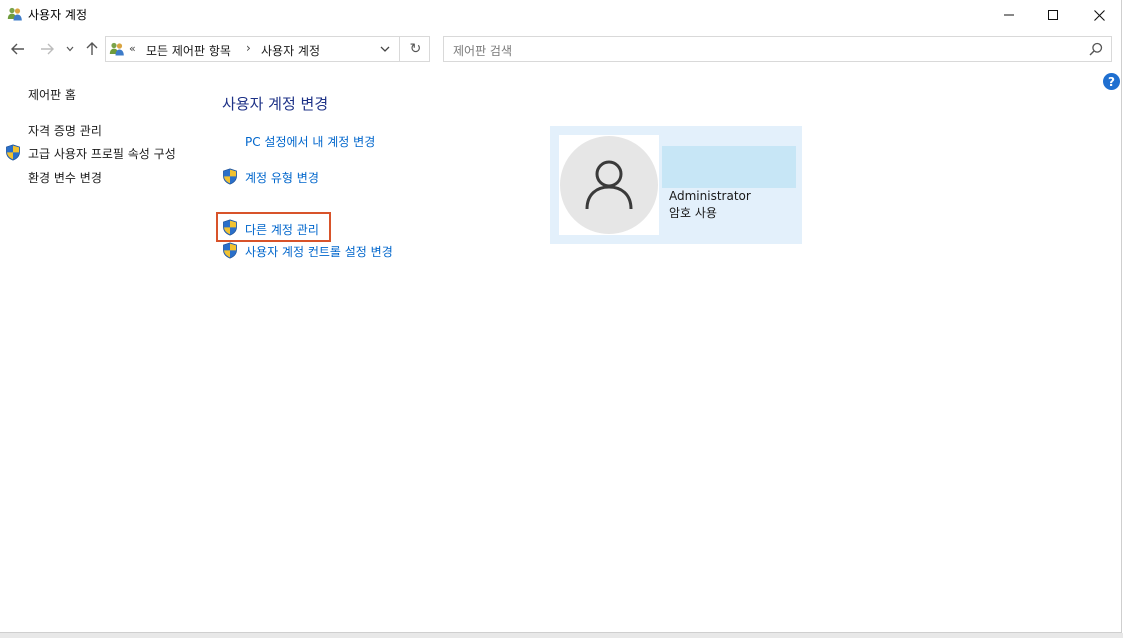 This screenshot has height=638, width=1123. I want to click on forward-button, so click(47, 49).